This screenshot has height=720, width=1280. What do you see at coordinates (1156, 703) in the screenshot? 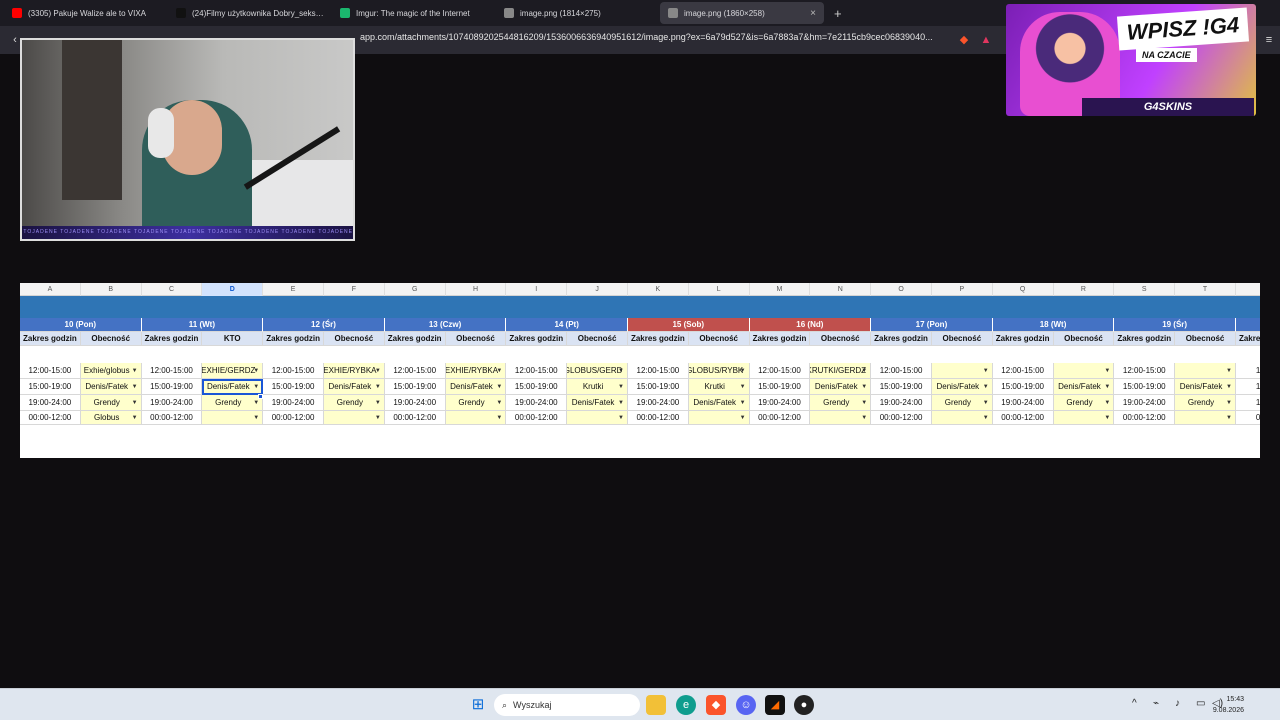
I see `network-icon: ⌁` at bounding box center [1156, 703].